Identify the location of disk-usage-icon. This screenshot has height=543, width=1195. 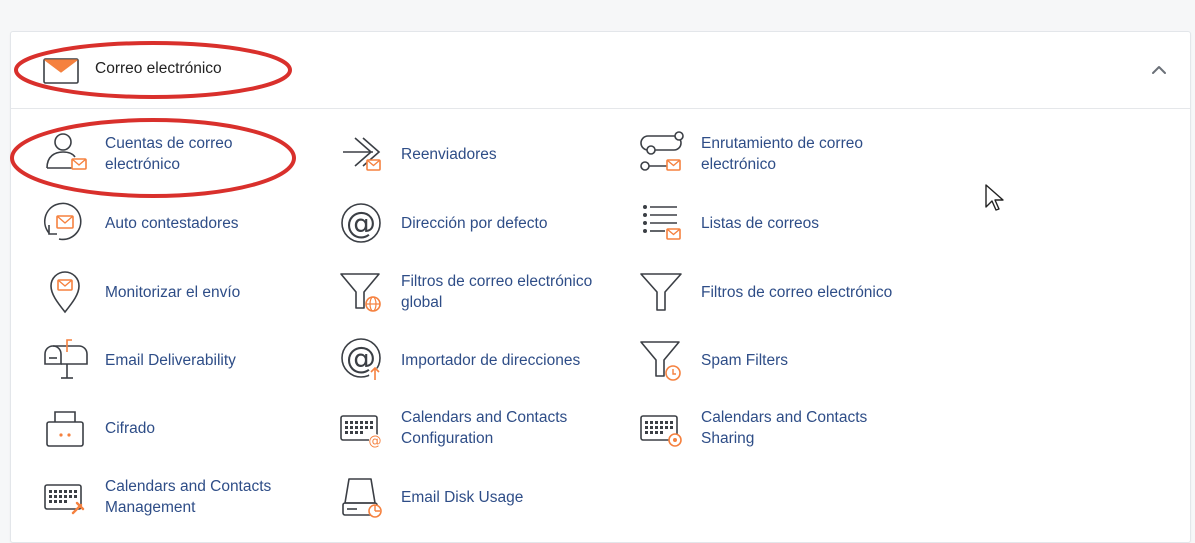
(361, 497).